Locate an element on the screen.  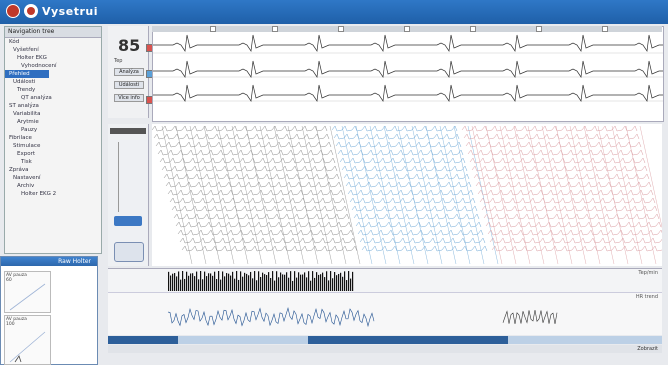
tree-item: Holter EKG is located at coordinates (53, 58).